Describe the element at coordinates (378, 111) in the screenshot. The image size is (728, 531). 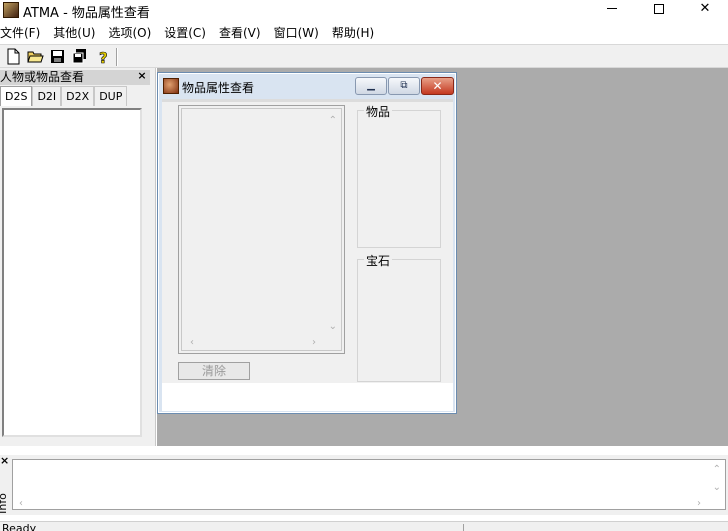
I see `items-group-label: 物品` at that location.